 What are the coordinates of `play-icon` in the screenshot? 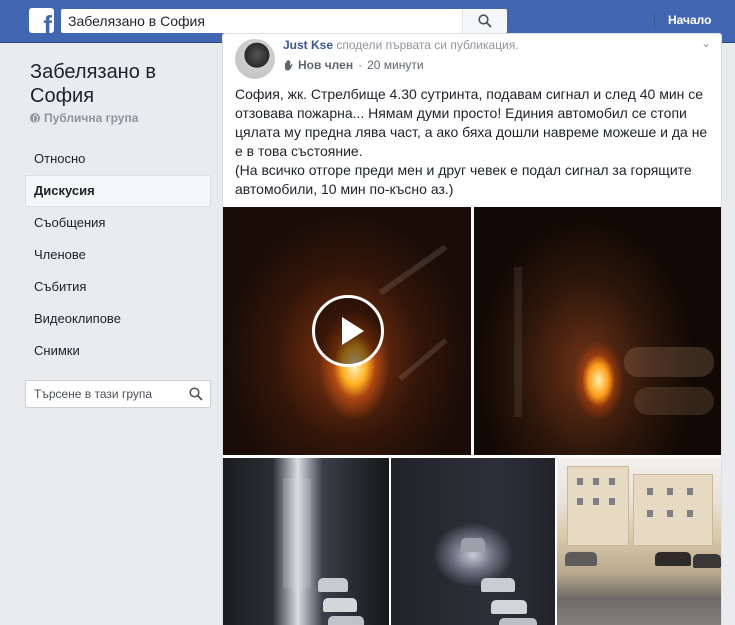 It's located at (348, 331).